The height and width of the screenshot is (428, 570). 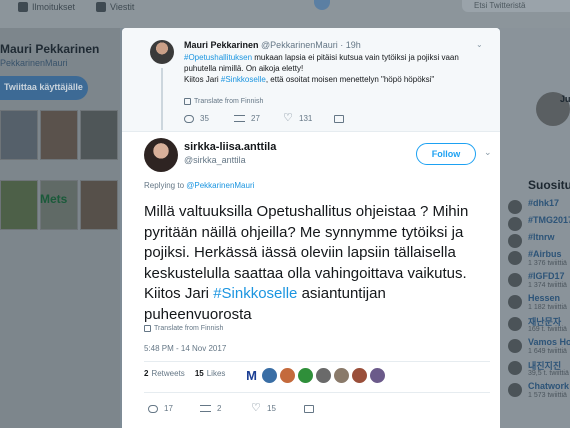 I want to click on trend-count: 169 t. twiittiä, so click(x=547, y=329).